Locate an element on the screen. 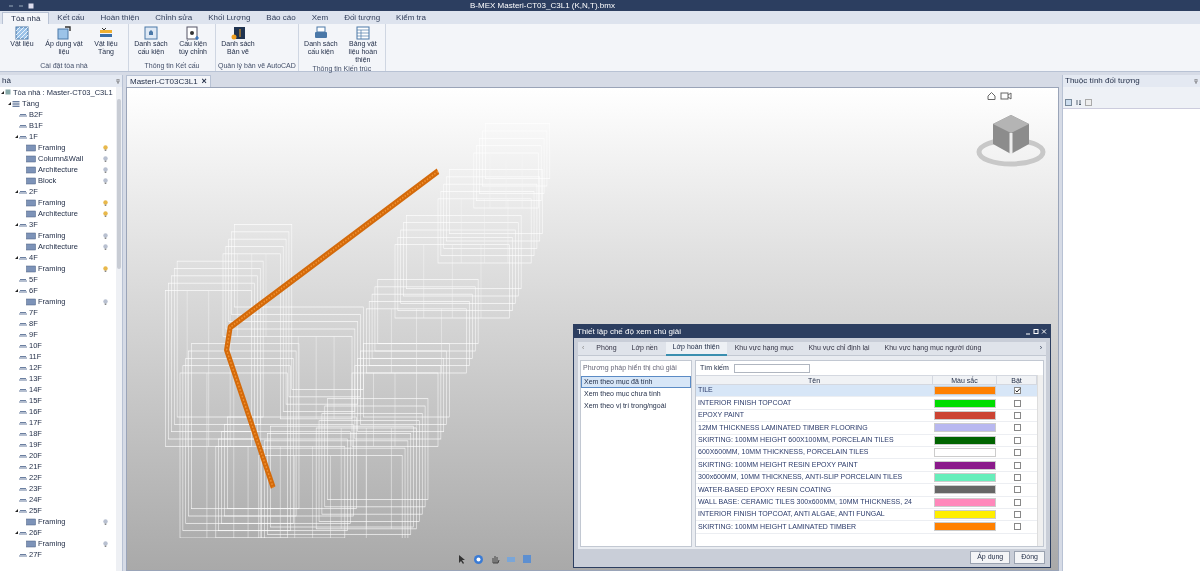  ribbon-tab: Tòa nhà is located at coordinates (26, 18).